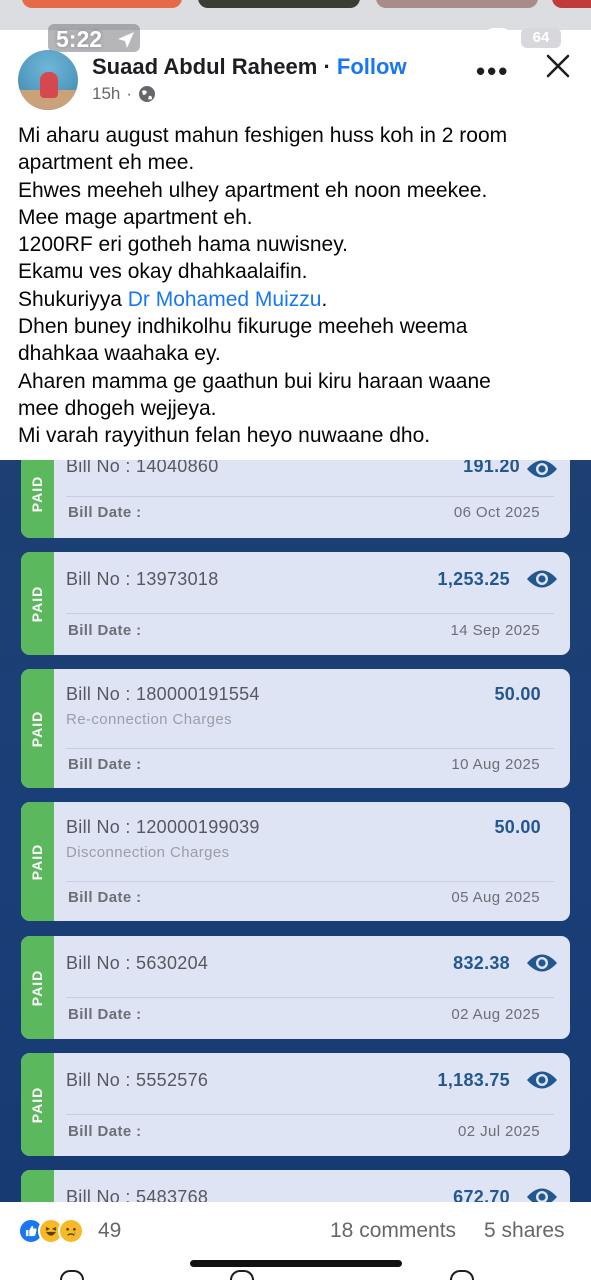 This screenshot has height=1280, width=591. Describe the element at coordinates (462, 1275) in the screenshot. I see `share-button-icon` at that location.